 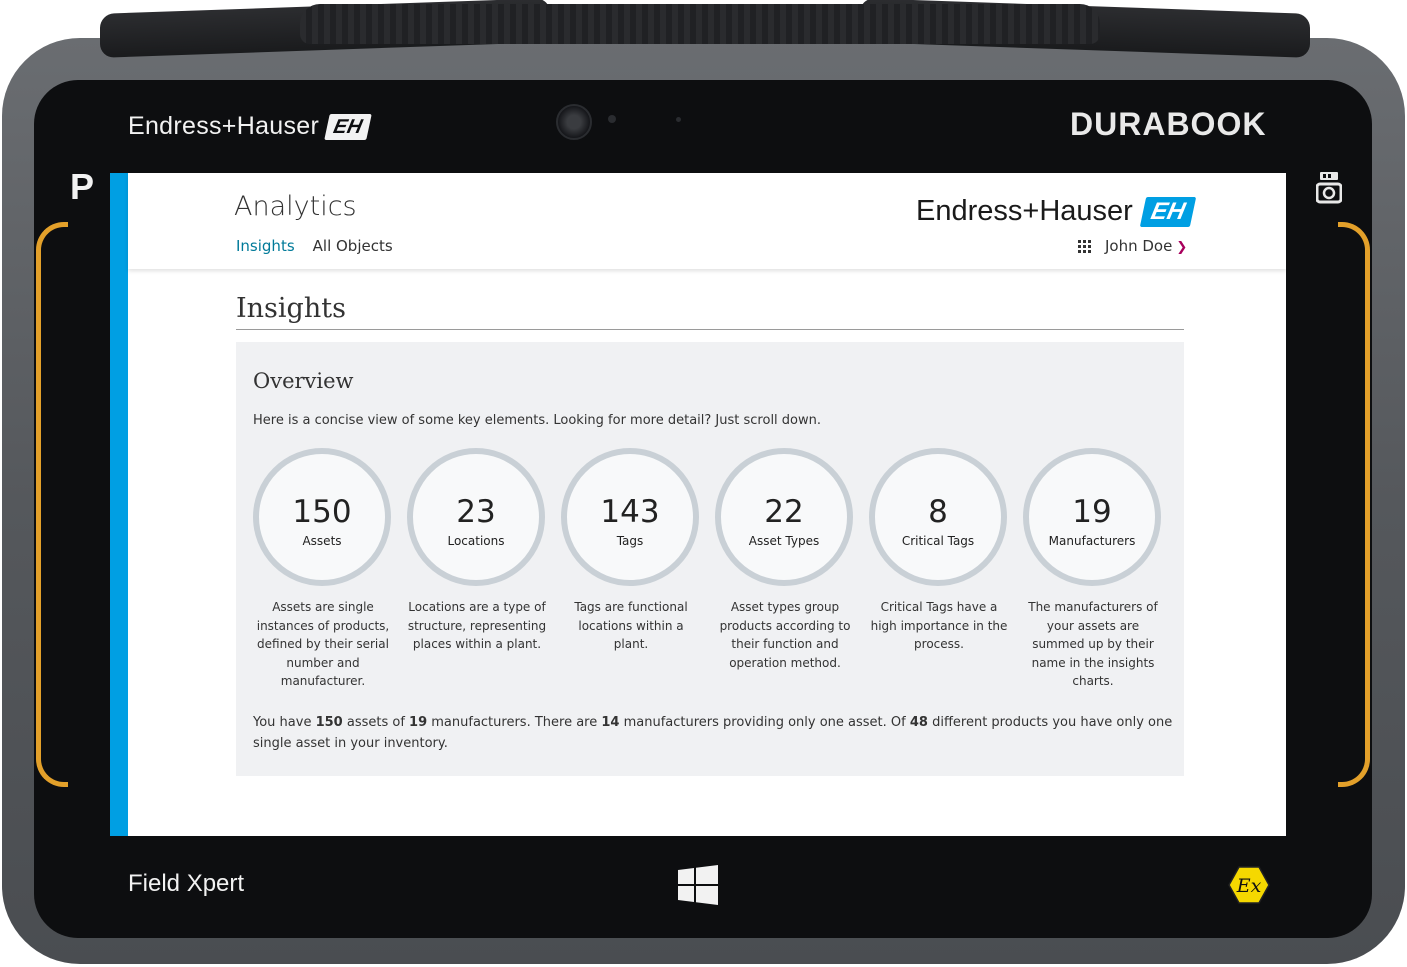 I want to click on p-hardware-key: P, so click(x=82, y=187).